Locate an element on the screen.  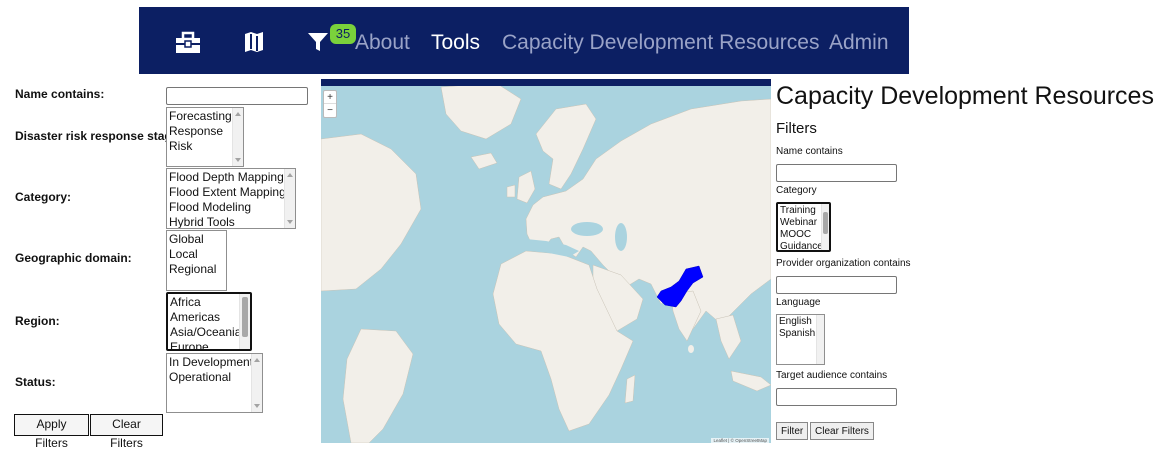
tool-count-badge: 35 is located at coordinates (343, 34).